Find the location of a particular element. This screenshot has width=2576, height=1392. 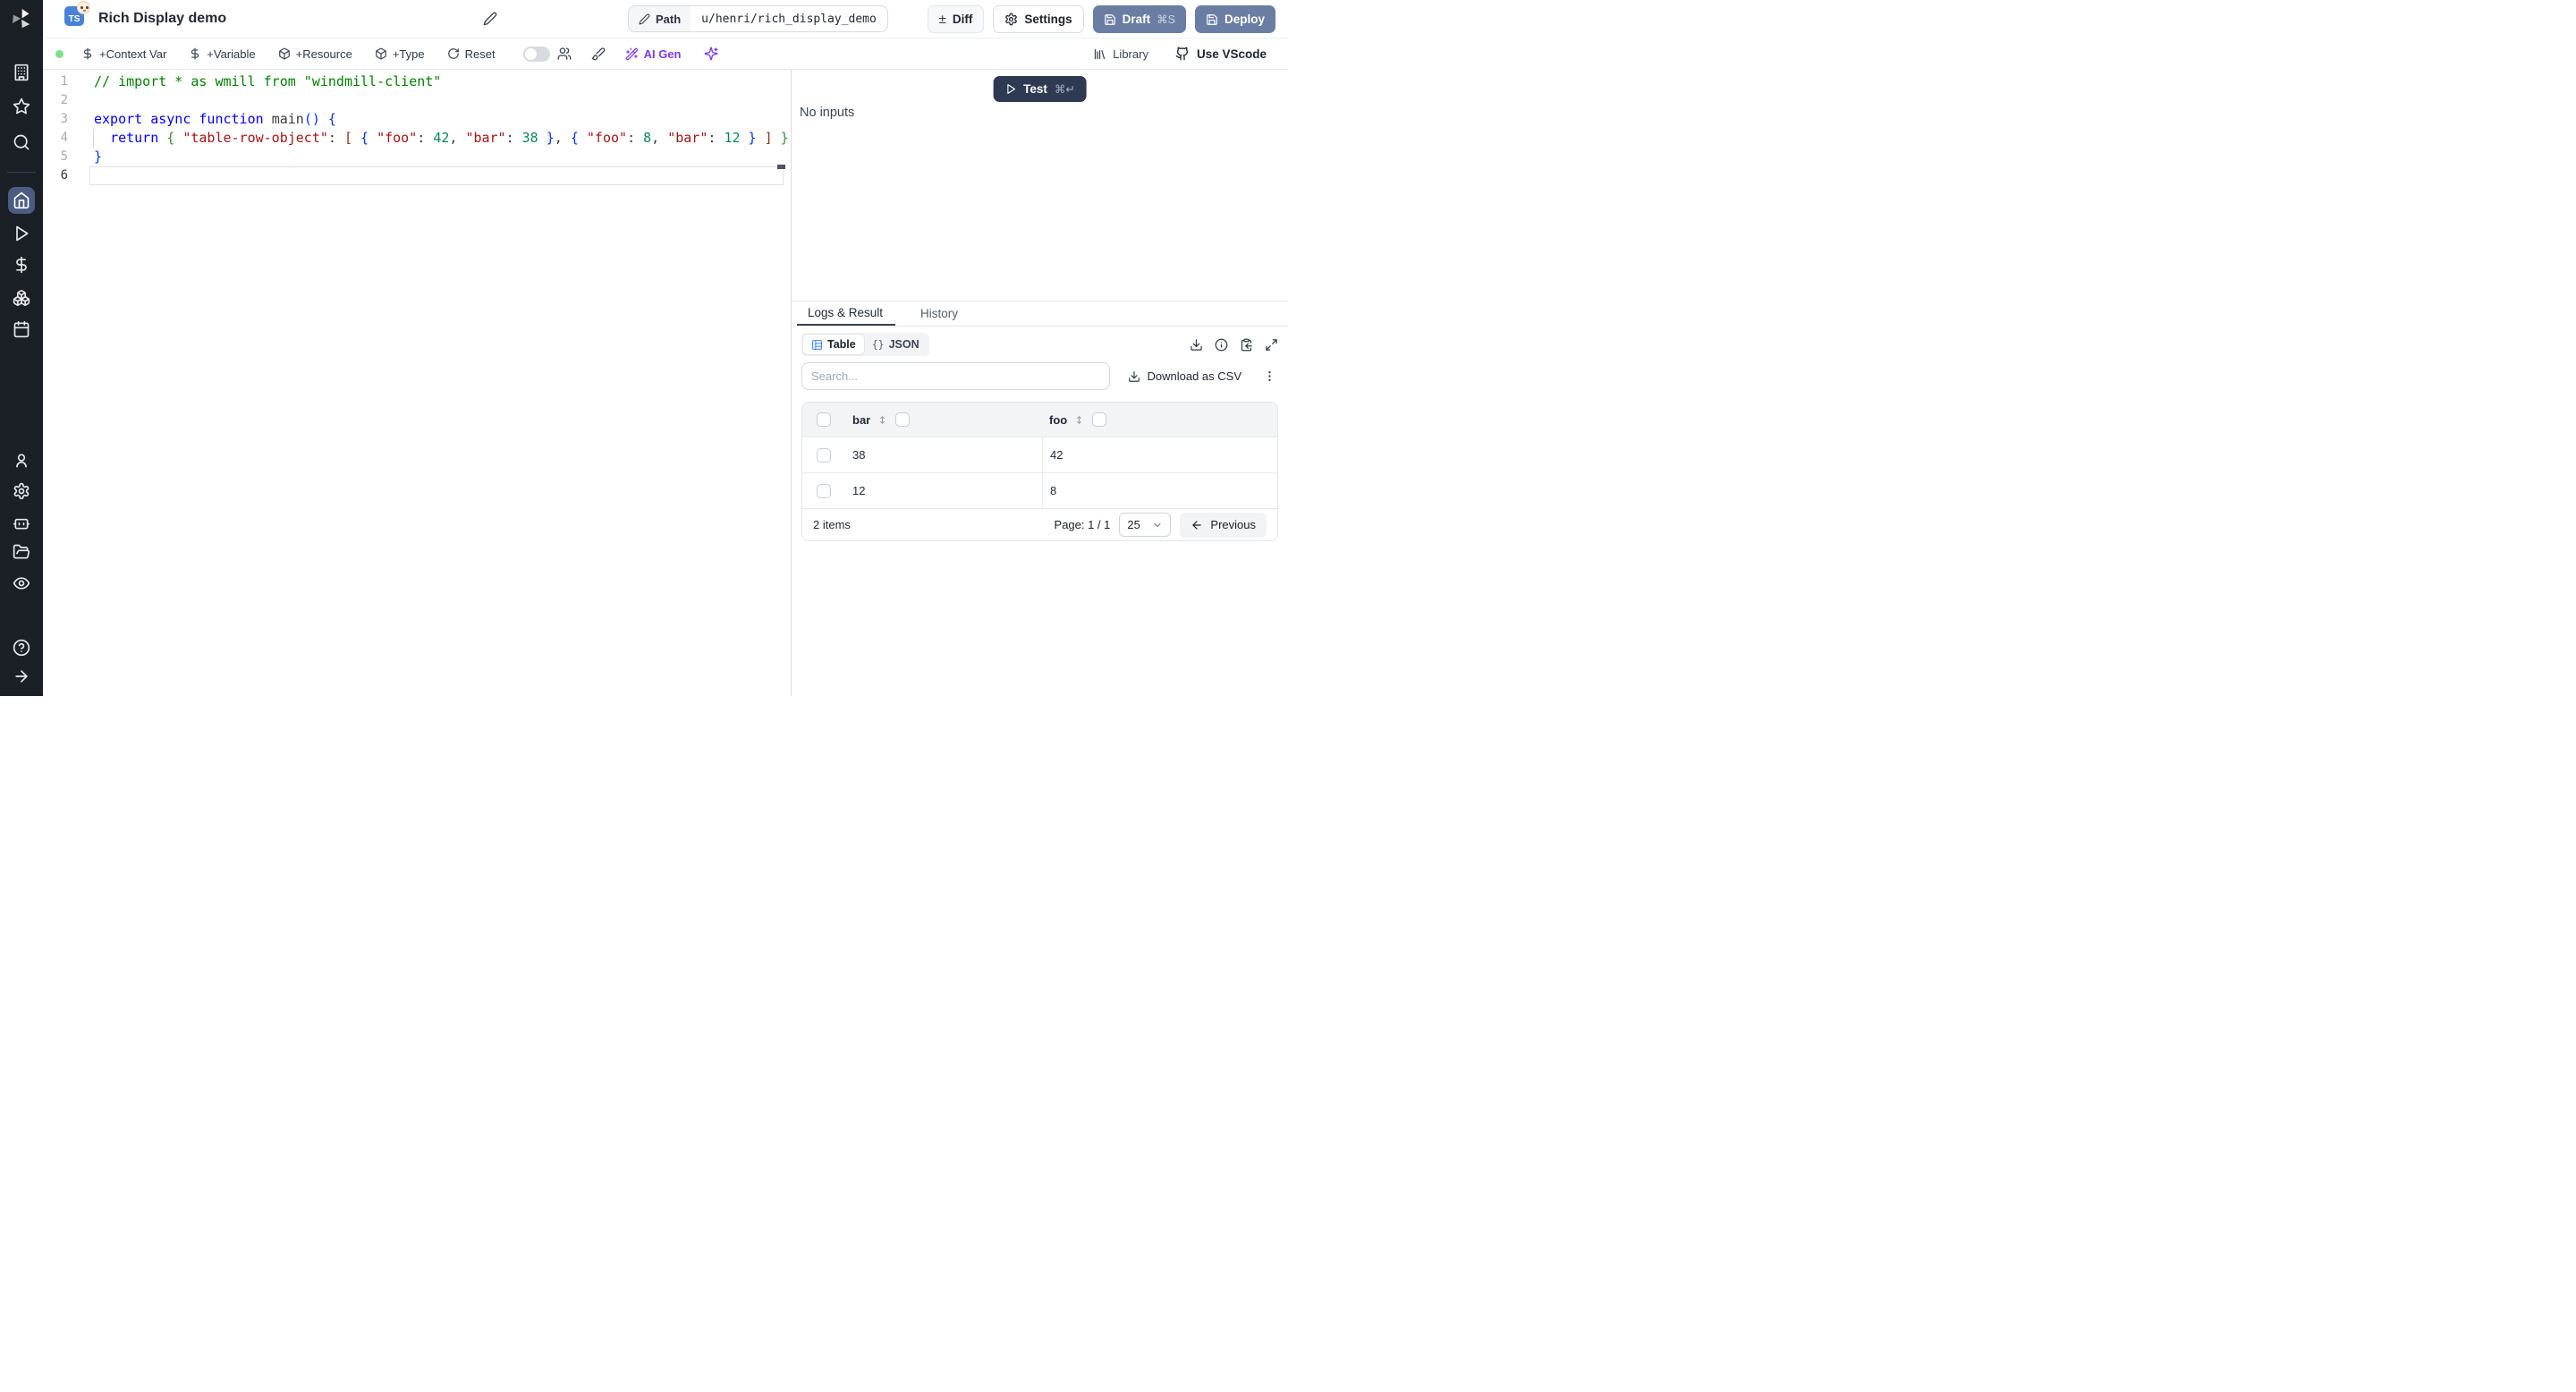

expand-arrow-icon is located at coordinates (21, 676).